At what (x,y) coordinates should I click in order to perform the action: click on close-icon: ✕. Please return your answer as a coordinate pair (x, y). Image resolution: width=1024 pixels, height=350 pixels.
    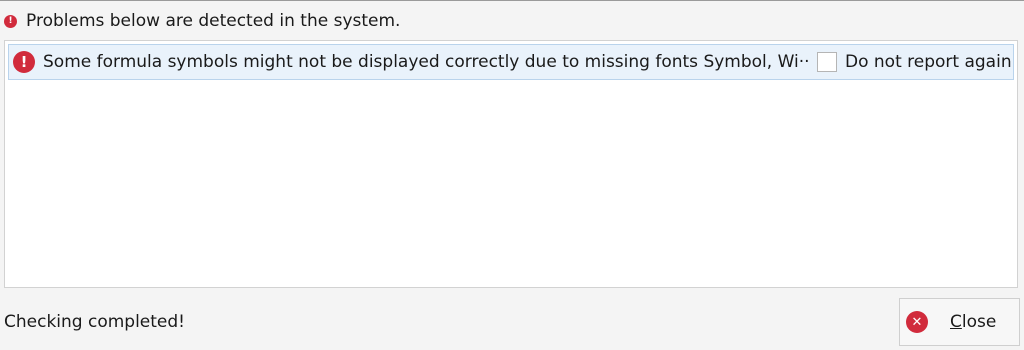
    Looking at the image, I should click on (917, 322).